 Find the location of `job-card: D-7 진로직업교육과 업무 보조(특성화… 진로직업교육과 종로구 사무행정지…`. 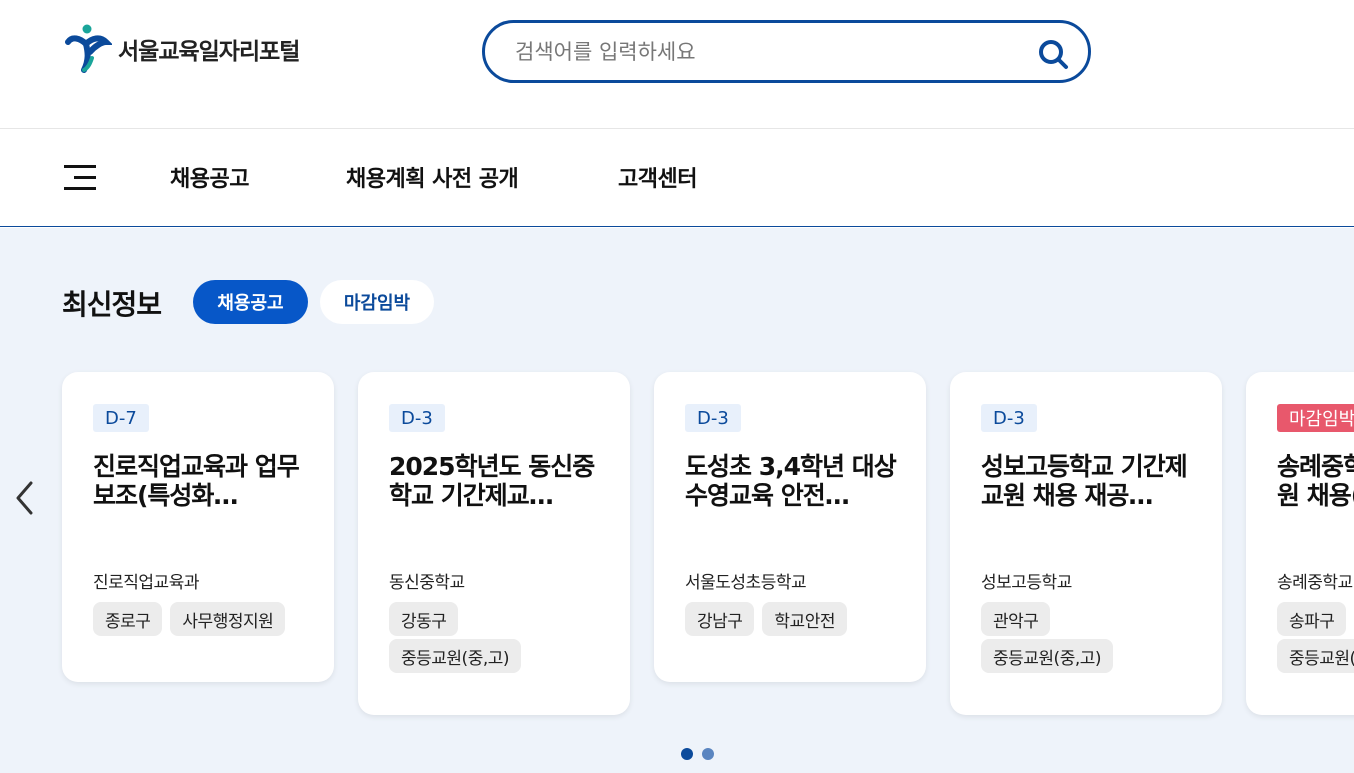

job-card: D-7 진로직업교육과 업무 보조(특성화… 진로직업교육과 종로구 사무행정지… is located at coordinates (198, 527).